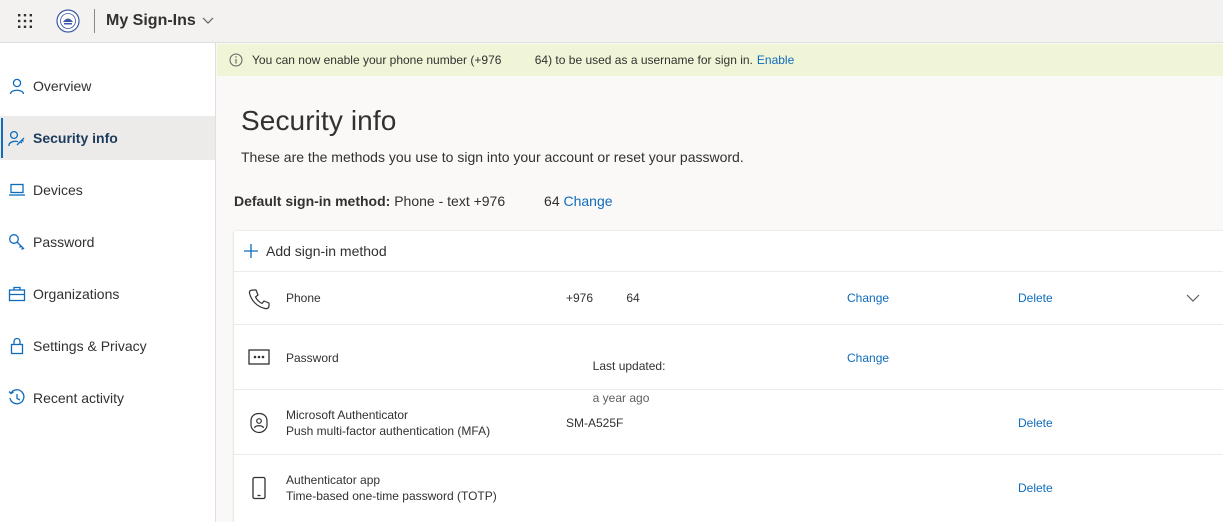  I want to click on header-divider, so click(94, 21).